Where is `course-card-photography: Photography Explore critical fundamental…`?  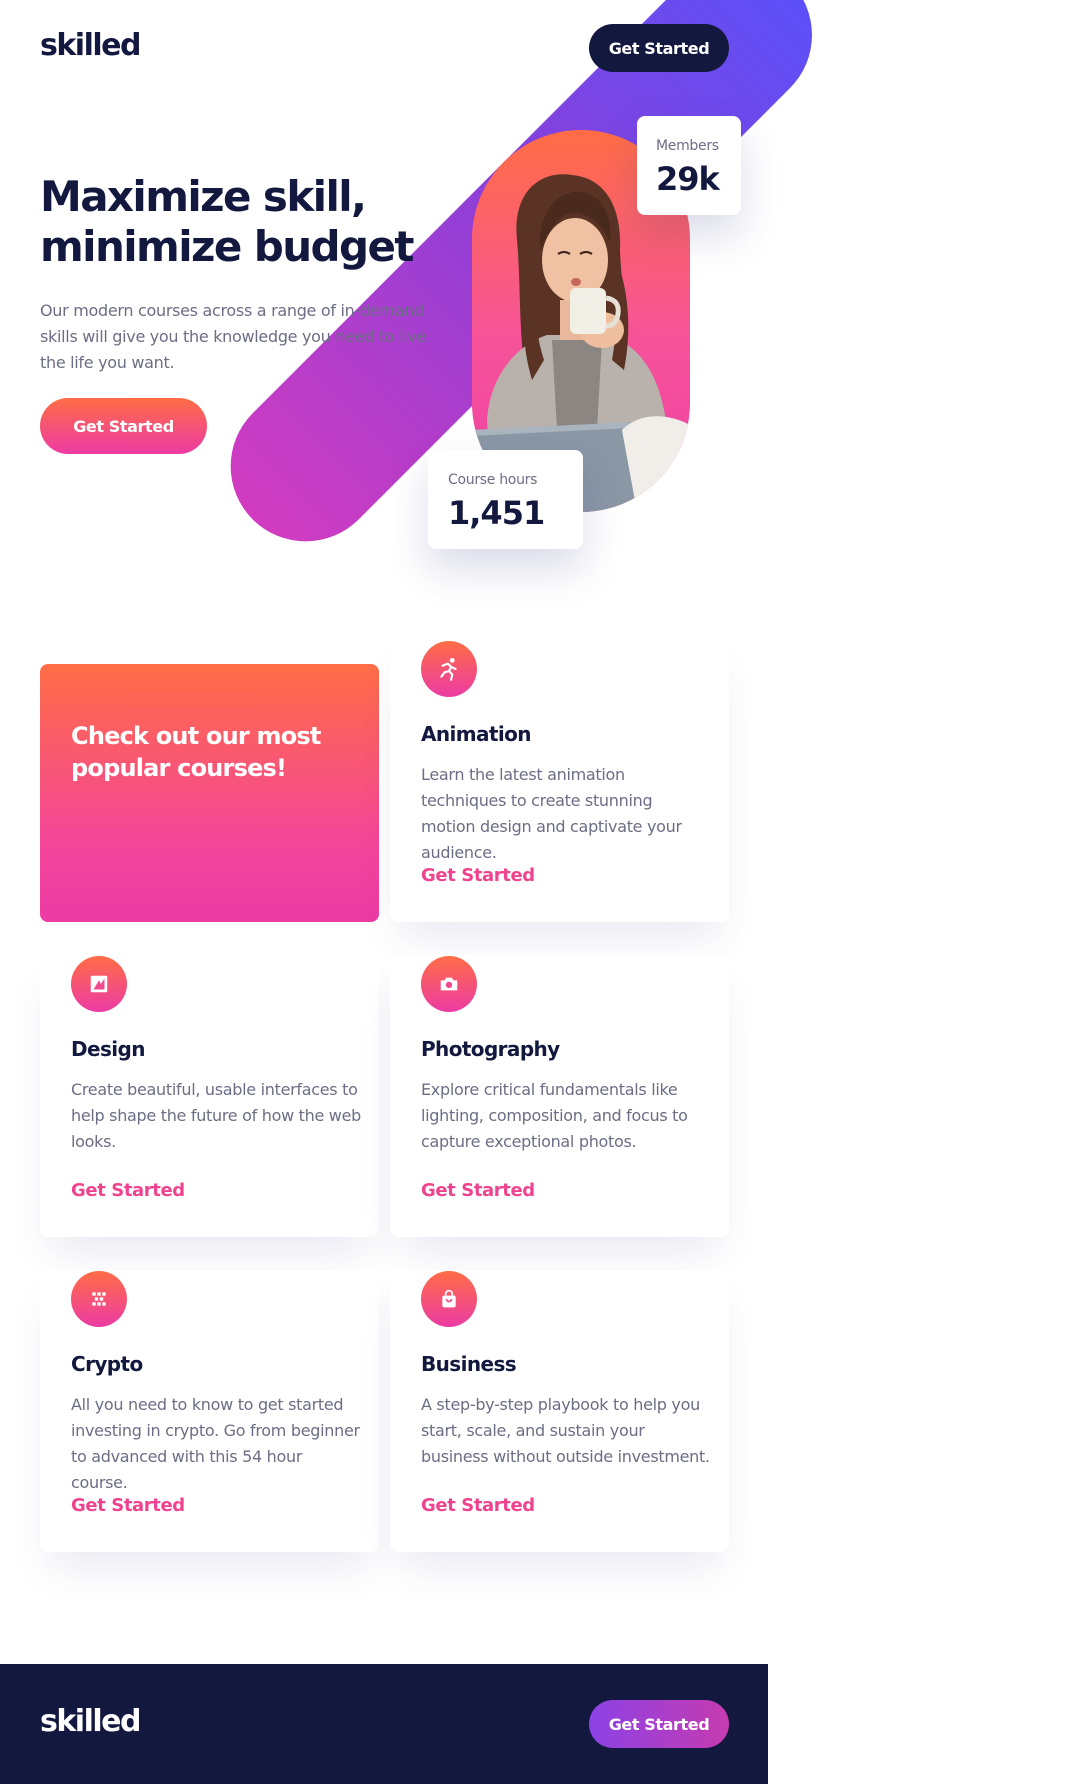
course-card-photography: Photography Explore critical fundamental… is located at coordinates (559, 1096).